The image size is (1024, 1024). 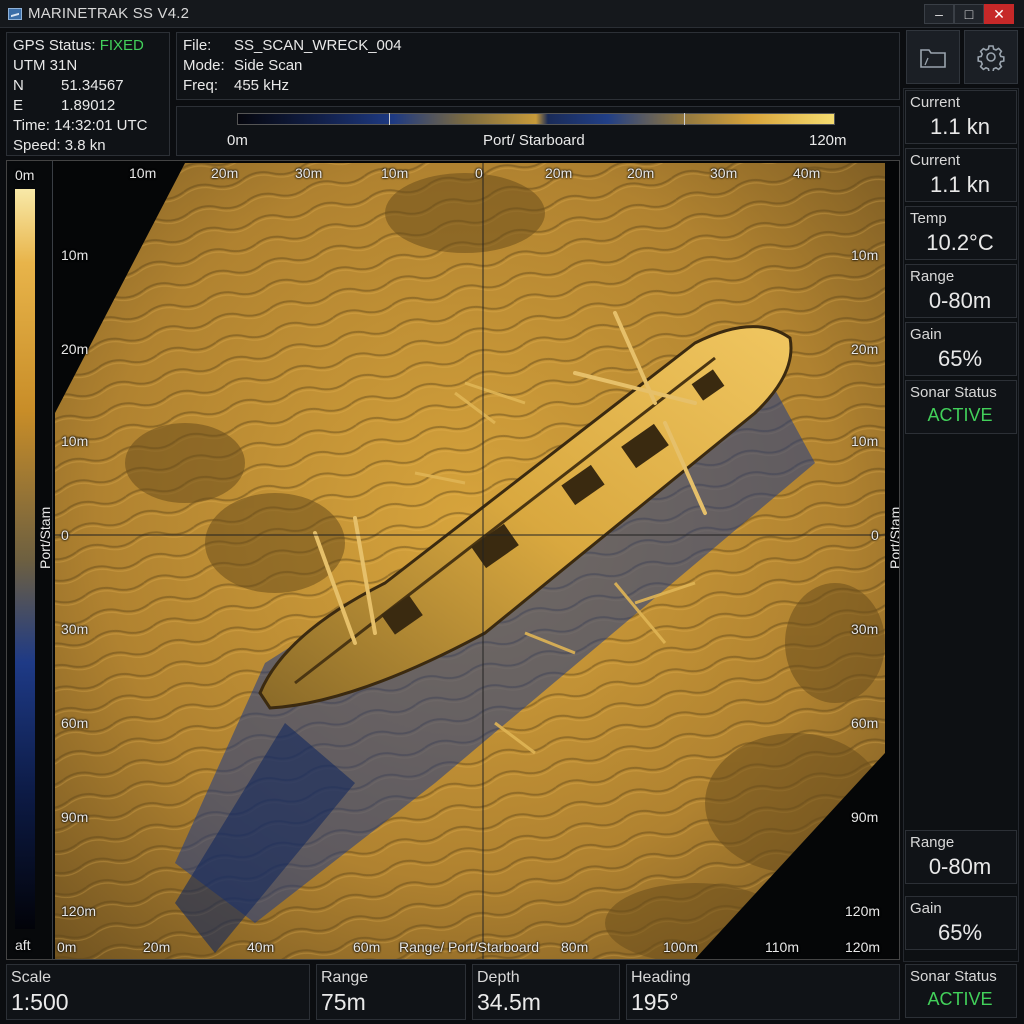 What do you see at coordinates (546, 992) in the screenshot?
I see `depth-stat: Depth 34.5m` at bounding box center [546, 992].